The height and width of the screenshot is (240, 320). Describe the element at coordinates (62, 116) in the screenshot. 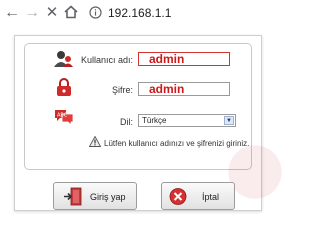

I see `svg-text: ABC` at that location.